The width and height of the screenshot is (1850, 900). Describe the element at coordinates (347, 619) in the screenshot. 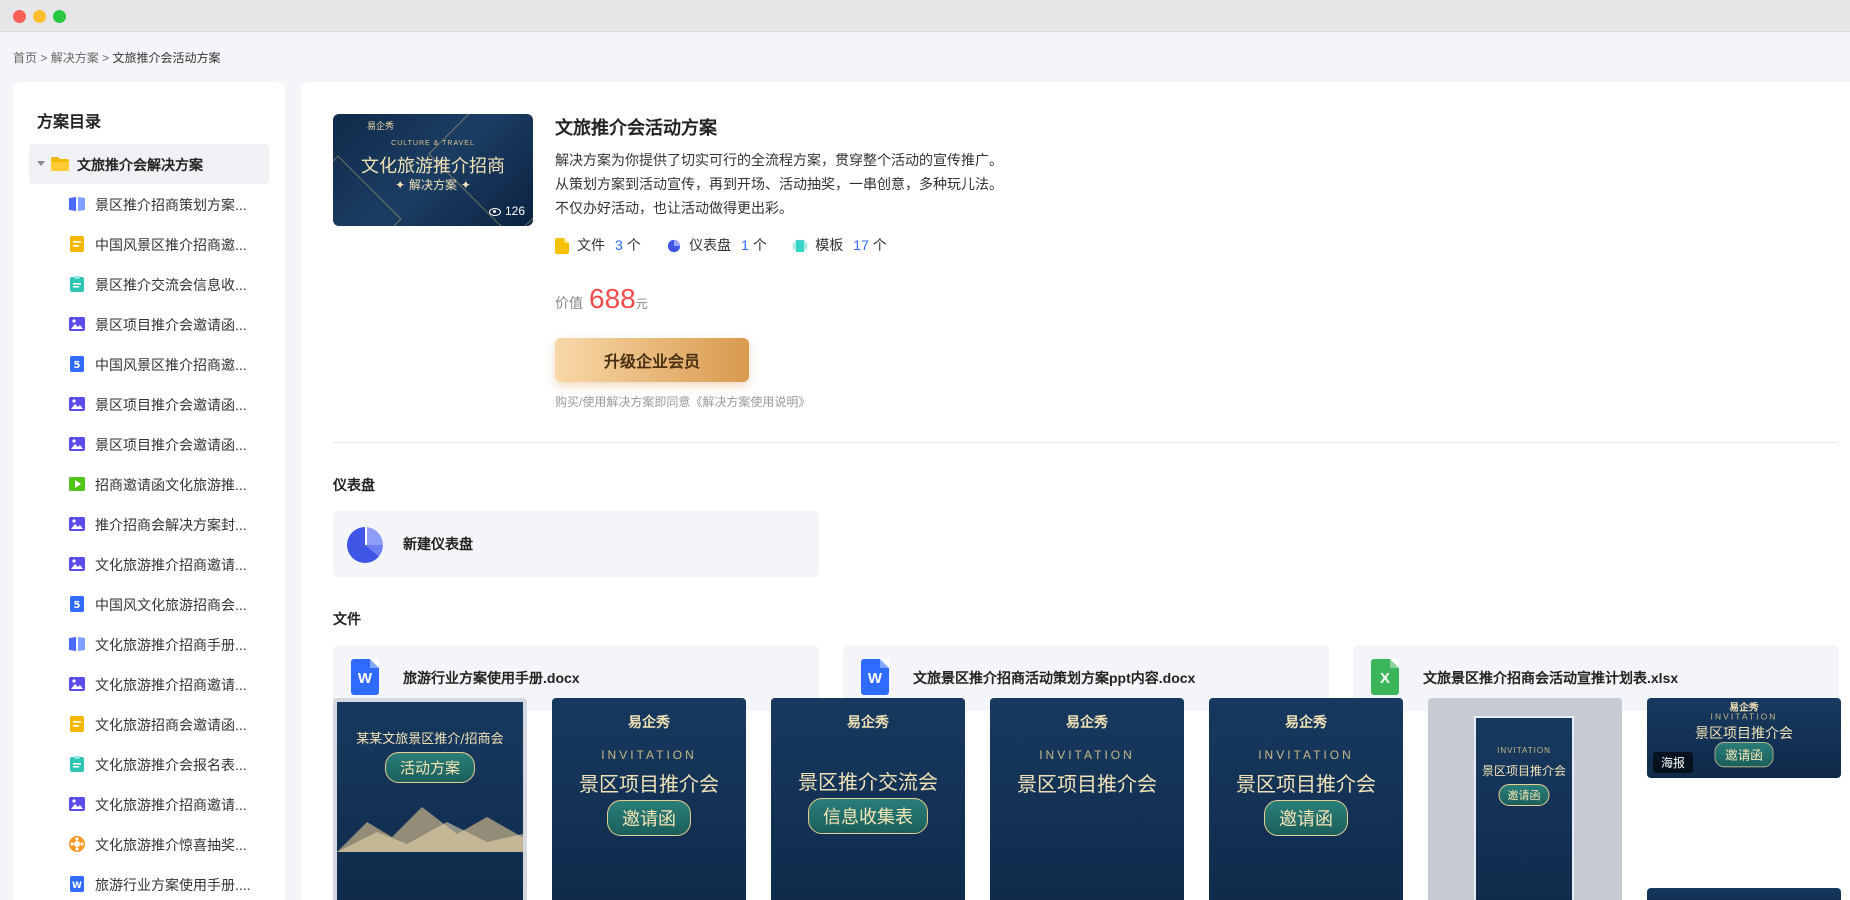

I see `files-section-title: 文件` at that location.